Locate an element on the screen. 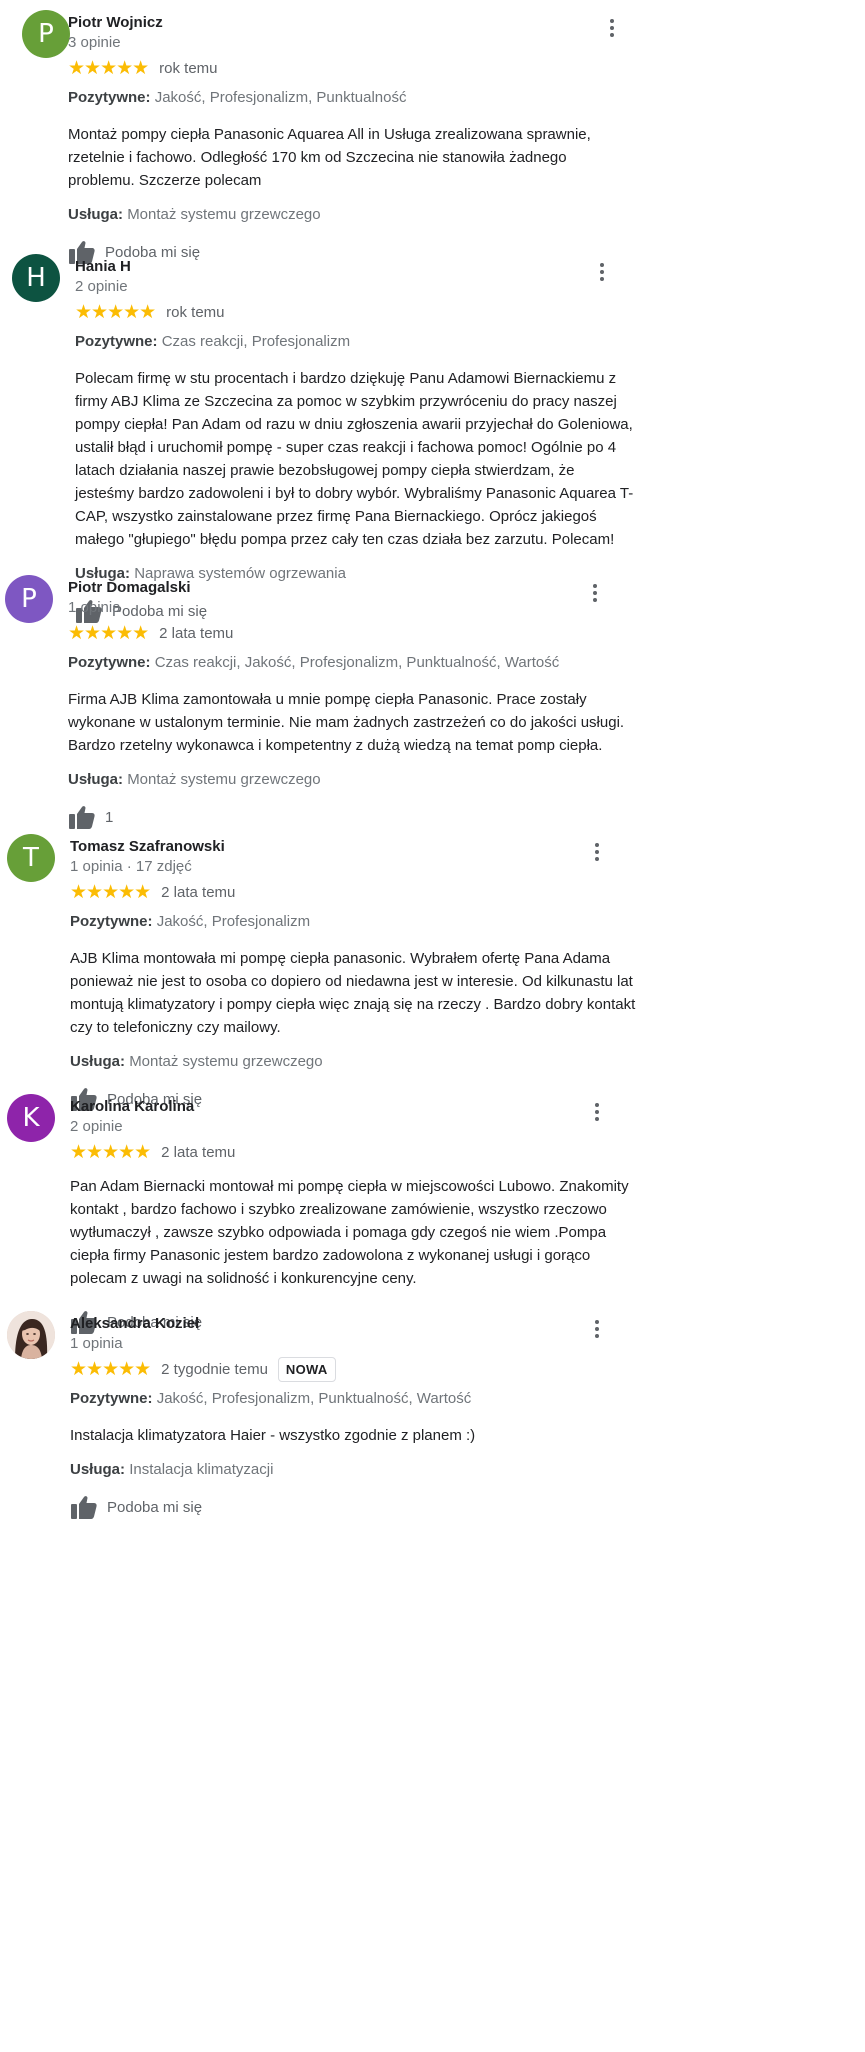 The image size is (865, 2052). reviewer-meta: 3 opinie is located at coordinates (94, 42).